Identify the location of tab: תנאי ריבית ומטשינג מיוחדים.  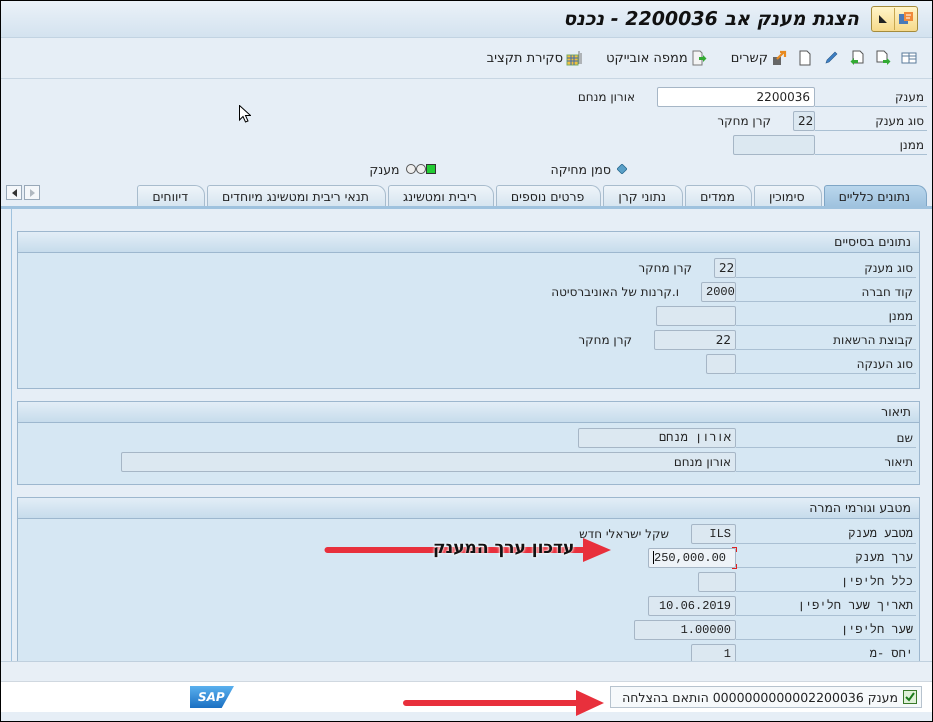
(296, 195).